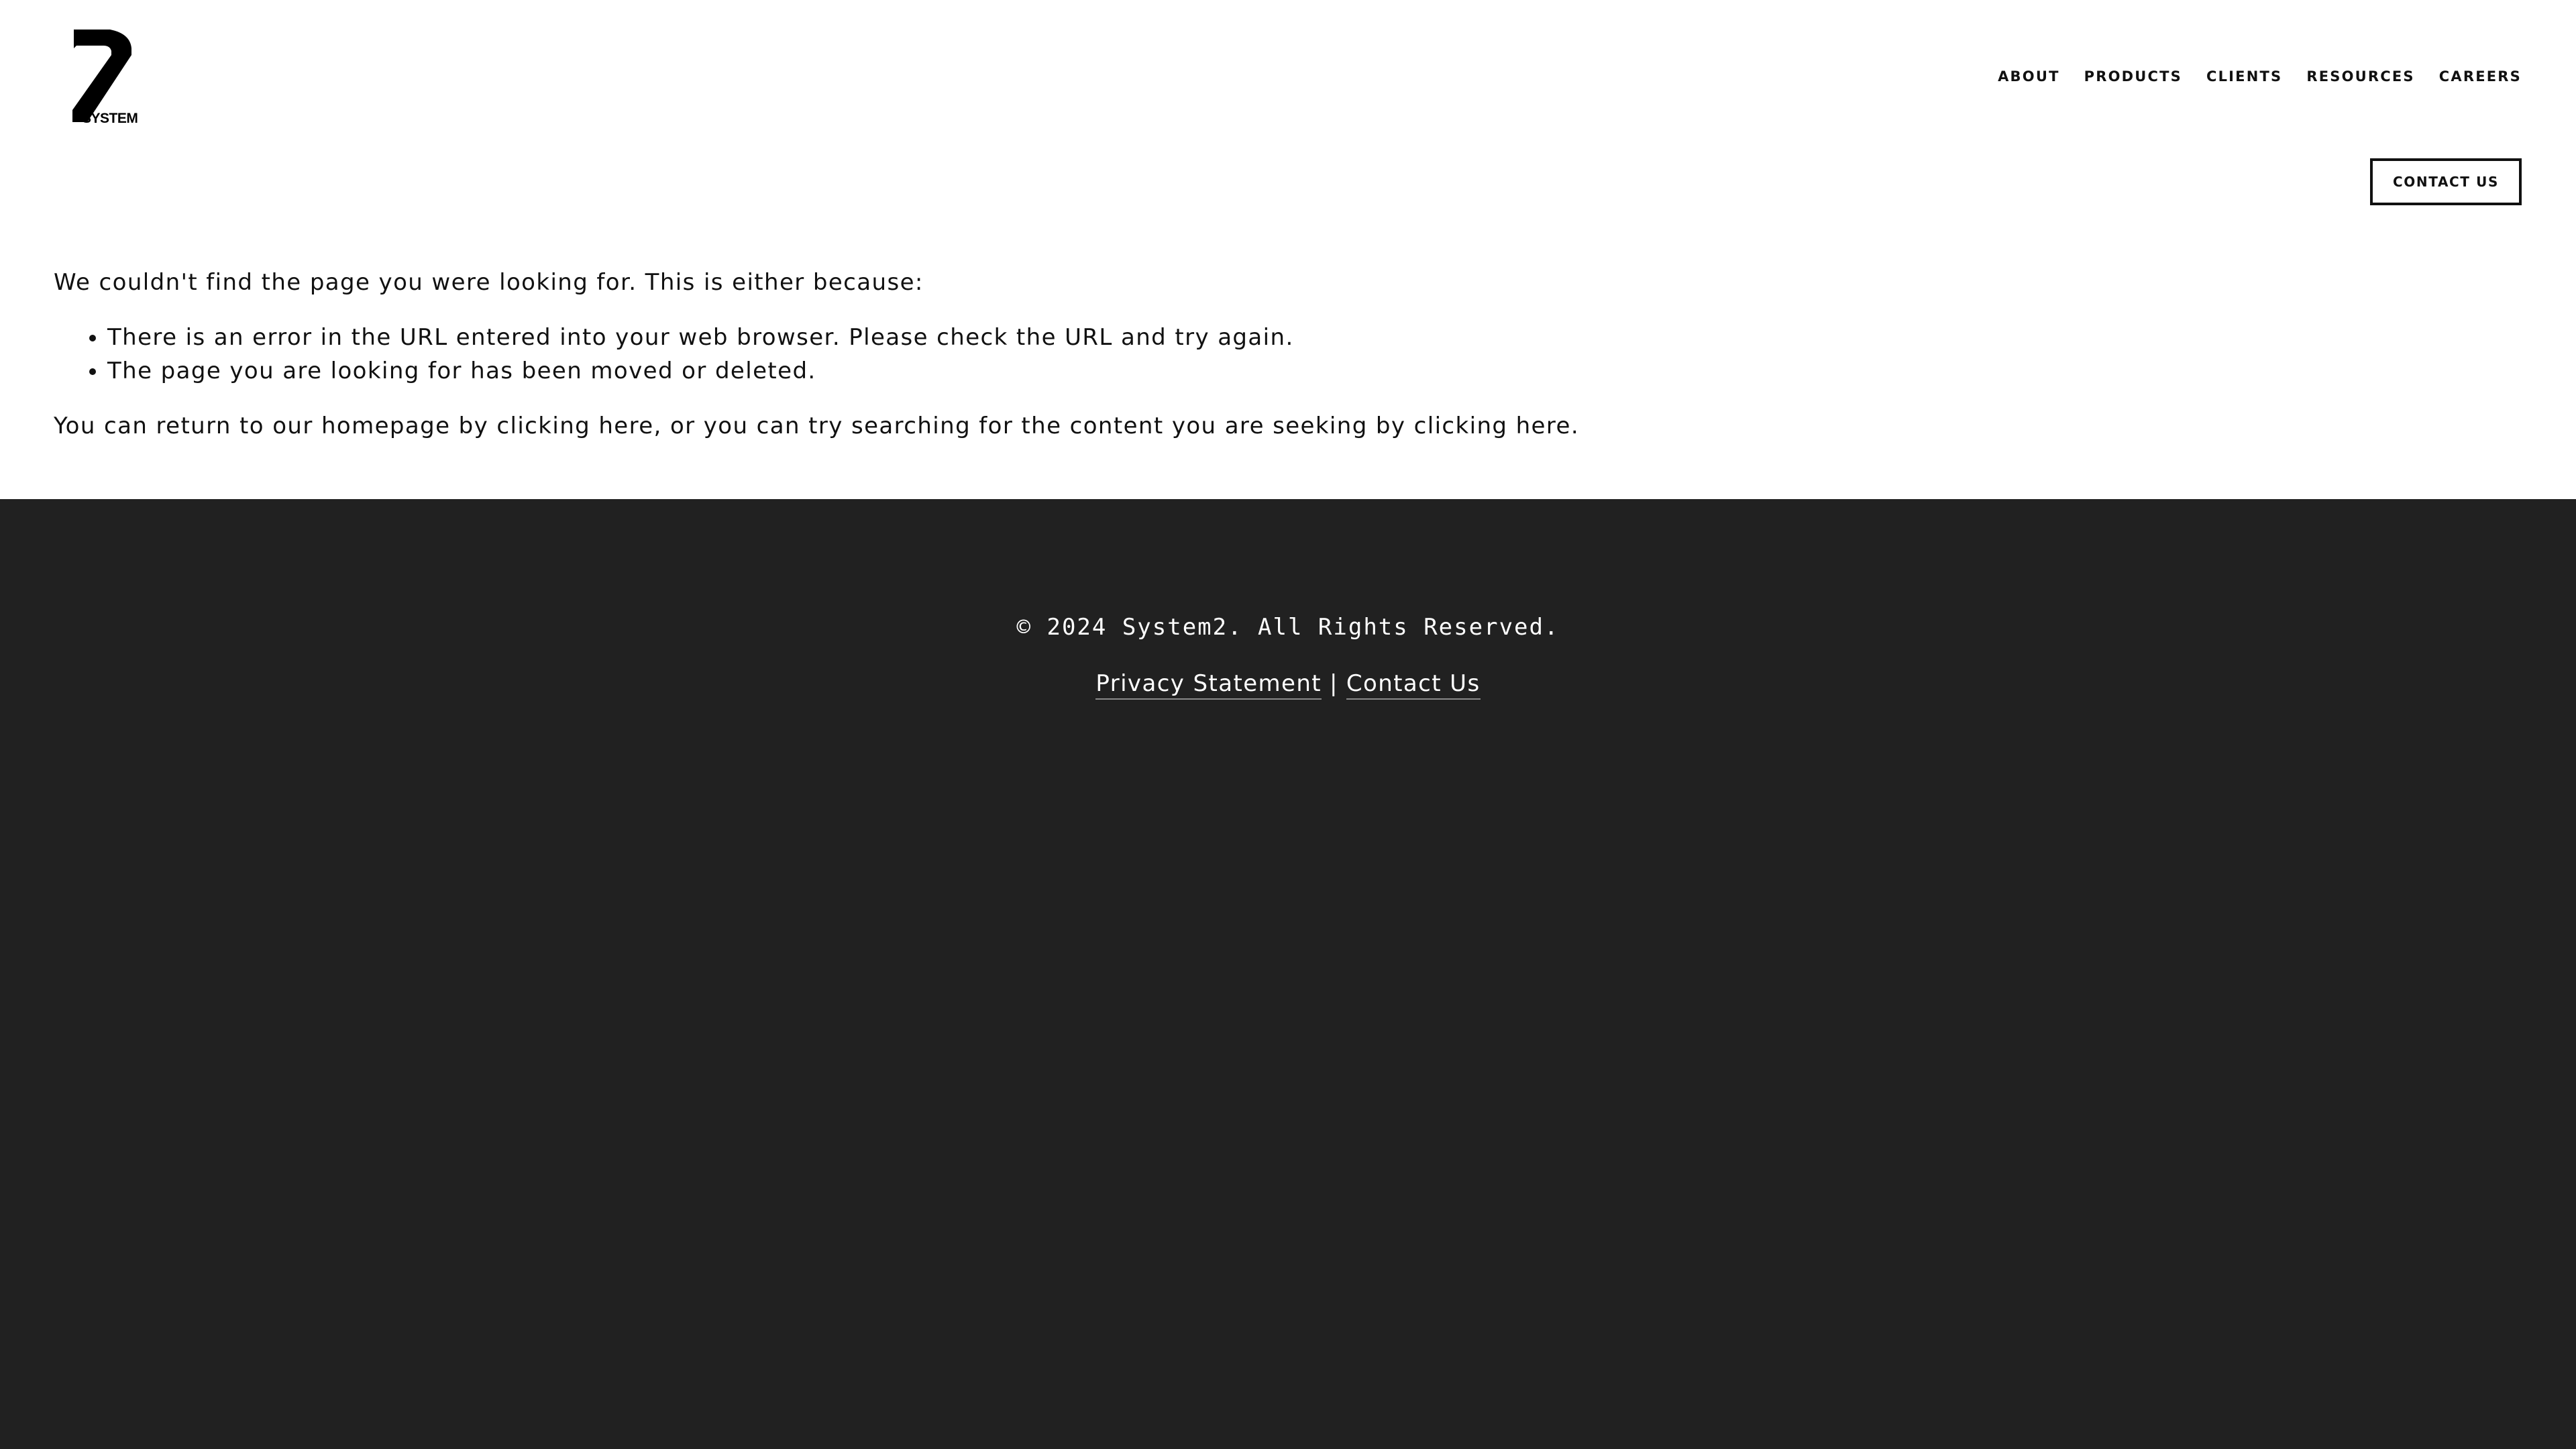 The width and height of the screenshot is (2576, 1449). I want to click on footer-contact-link: Contact Us, so click(1413, 685).